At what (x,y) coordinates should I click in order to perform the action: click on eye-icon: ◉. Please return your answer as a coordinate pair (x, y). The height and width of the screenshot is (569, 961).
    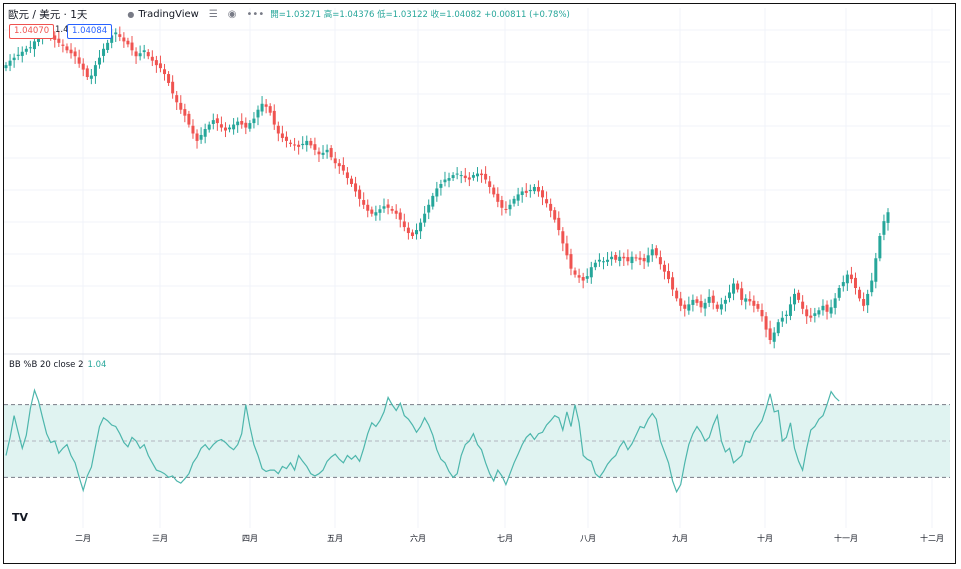
    Looking at the image, I should click on (232, 14).